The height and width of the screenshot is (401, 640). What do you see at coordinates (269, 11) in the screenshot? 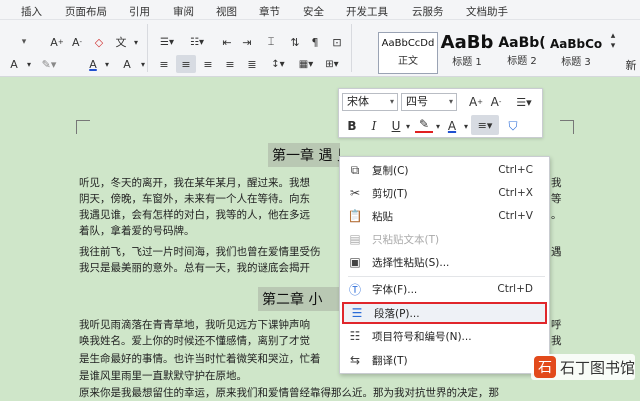
I see `tab-section: 章节` at bounding box center [269, 11].